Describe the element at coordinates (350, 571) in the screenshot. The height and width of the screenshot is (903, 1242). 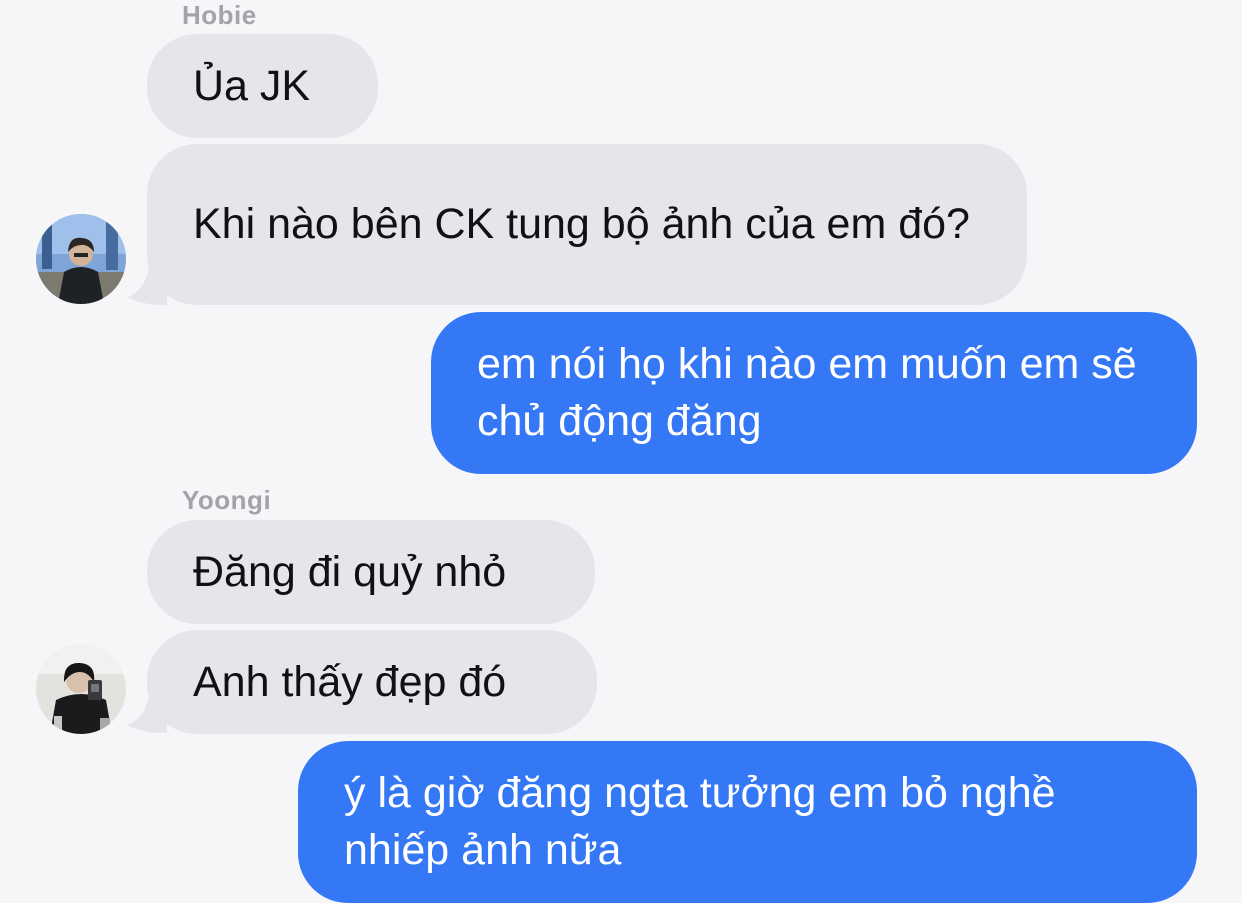
I see `message-text: Đăng đi quỷ nhỏ` at that location.